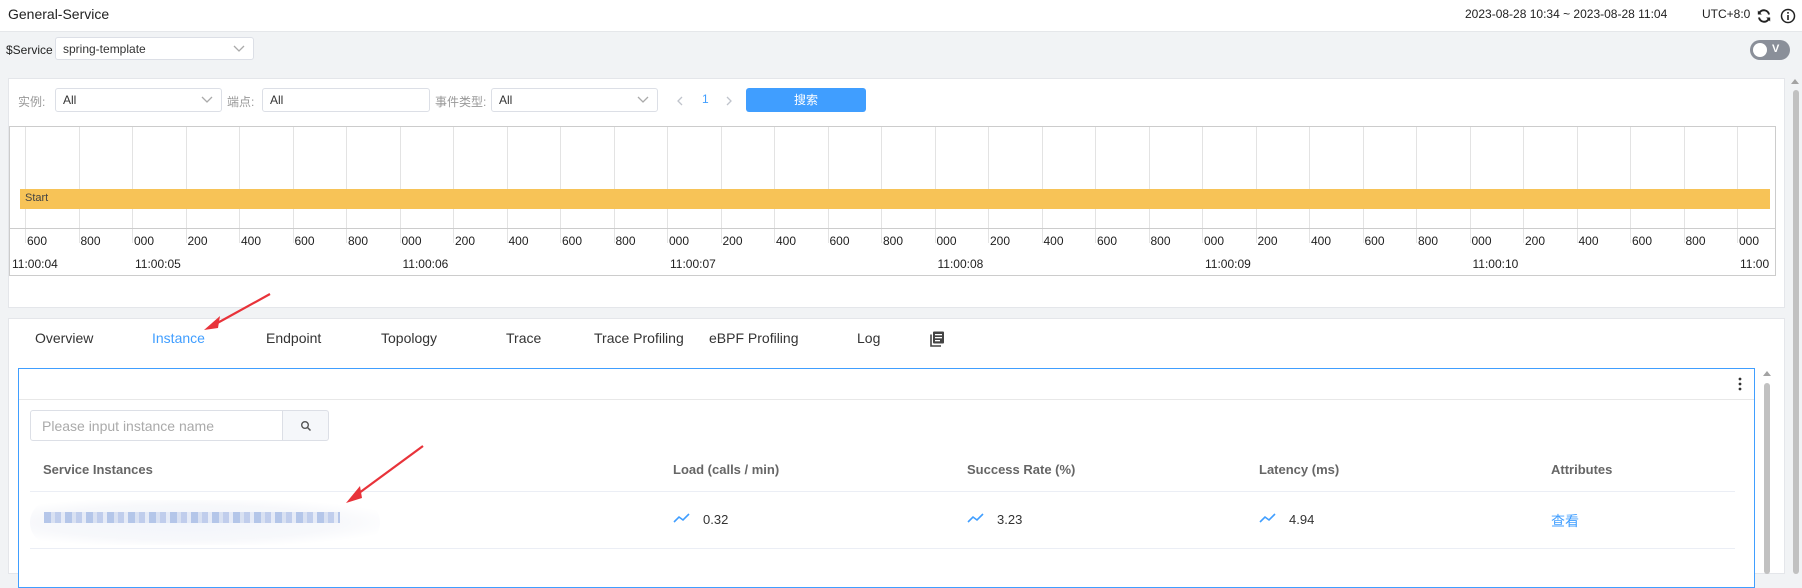 The width and height of the screenshot is (1802, 588). I want to click on success-rate-trend-icon, so click(976, 518).